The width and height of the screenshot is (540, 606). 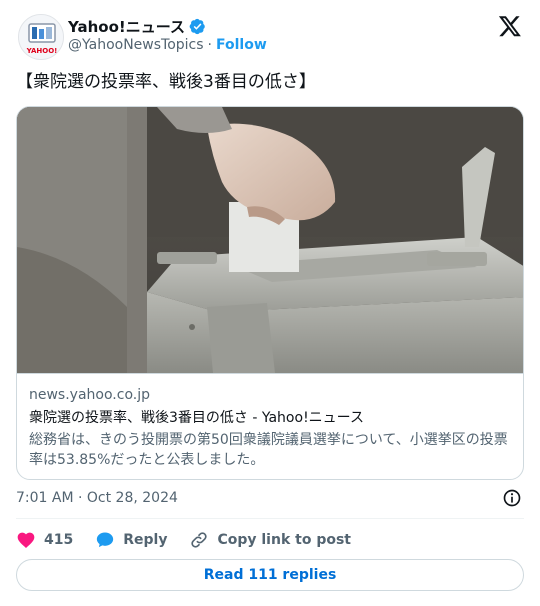 What do you see at coordinates (270, 499) in the screenshot?
I see `tweet-meta: 7:01 AM · Oct 28, 2024` at bounding box center [270, 499].